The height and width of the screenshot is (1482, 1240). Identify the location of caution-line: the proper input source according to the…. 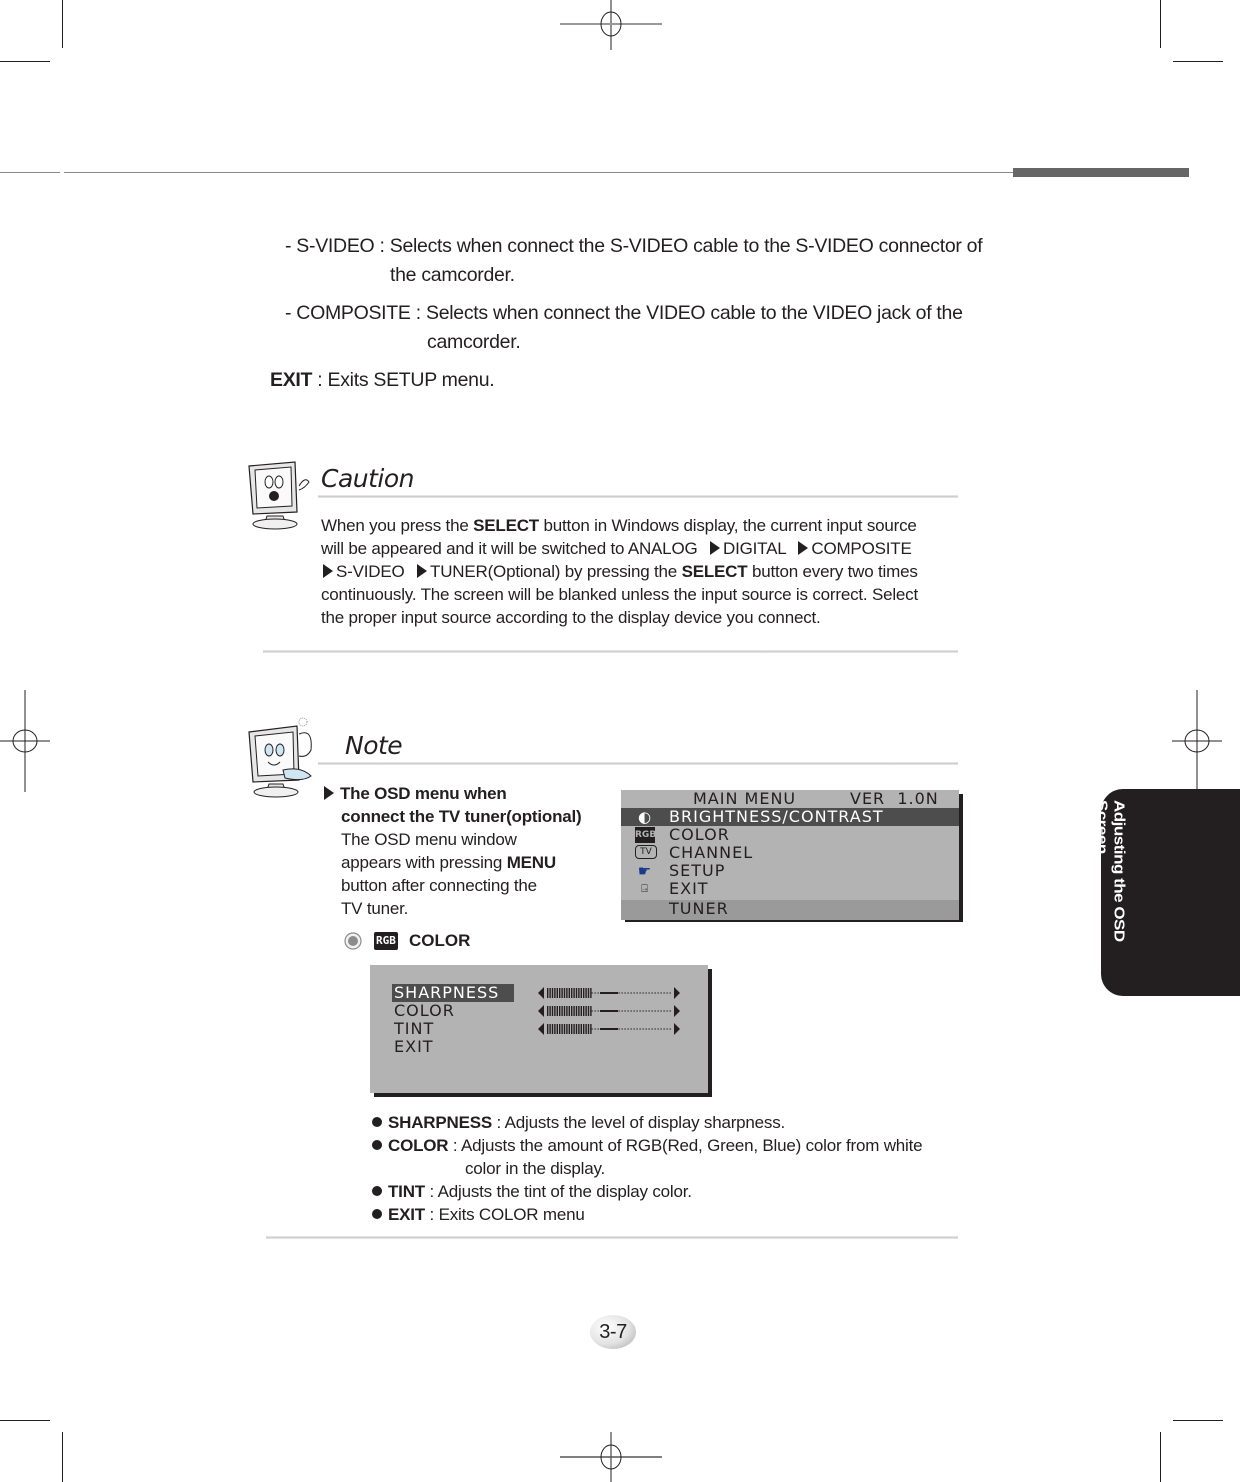
(571, 617).